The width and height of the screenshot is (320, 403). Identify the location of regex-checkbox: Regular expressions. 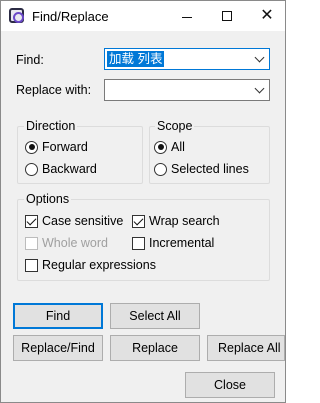
(90, 265).